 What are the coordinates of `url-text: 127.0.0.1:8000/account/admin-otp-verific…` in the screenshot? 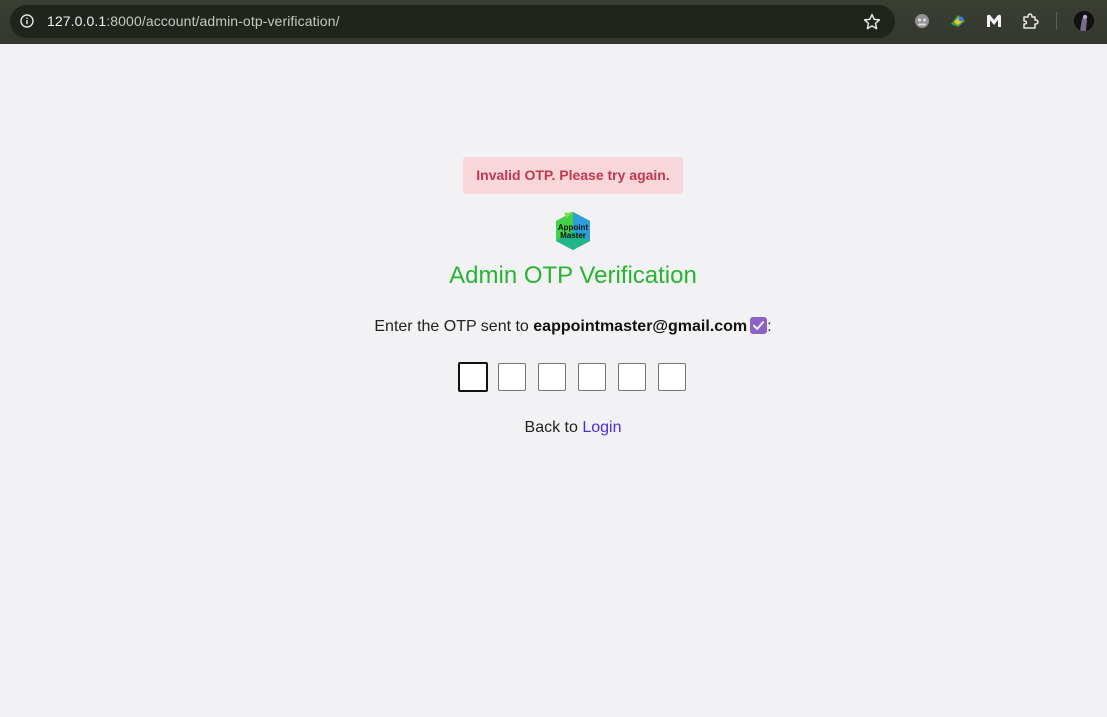 It's located at (193, 21).